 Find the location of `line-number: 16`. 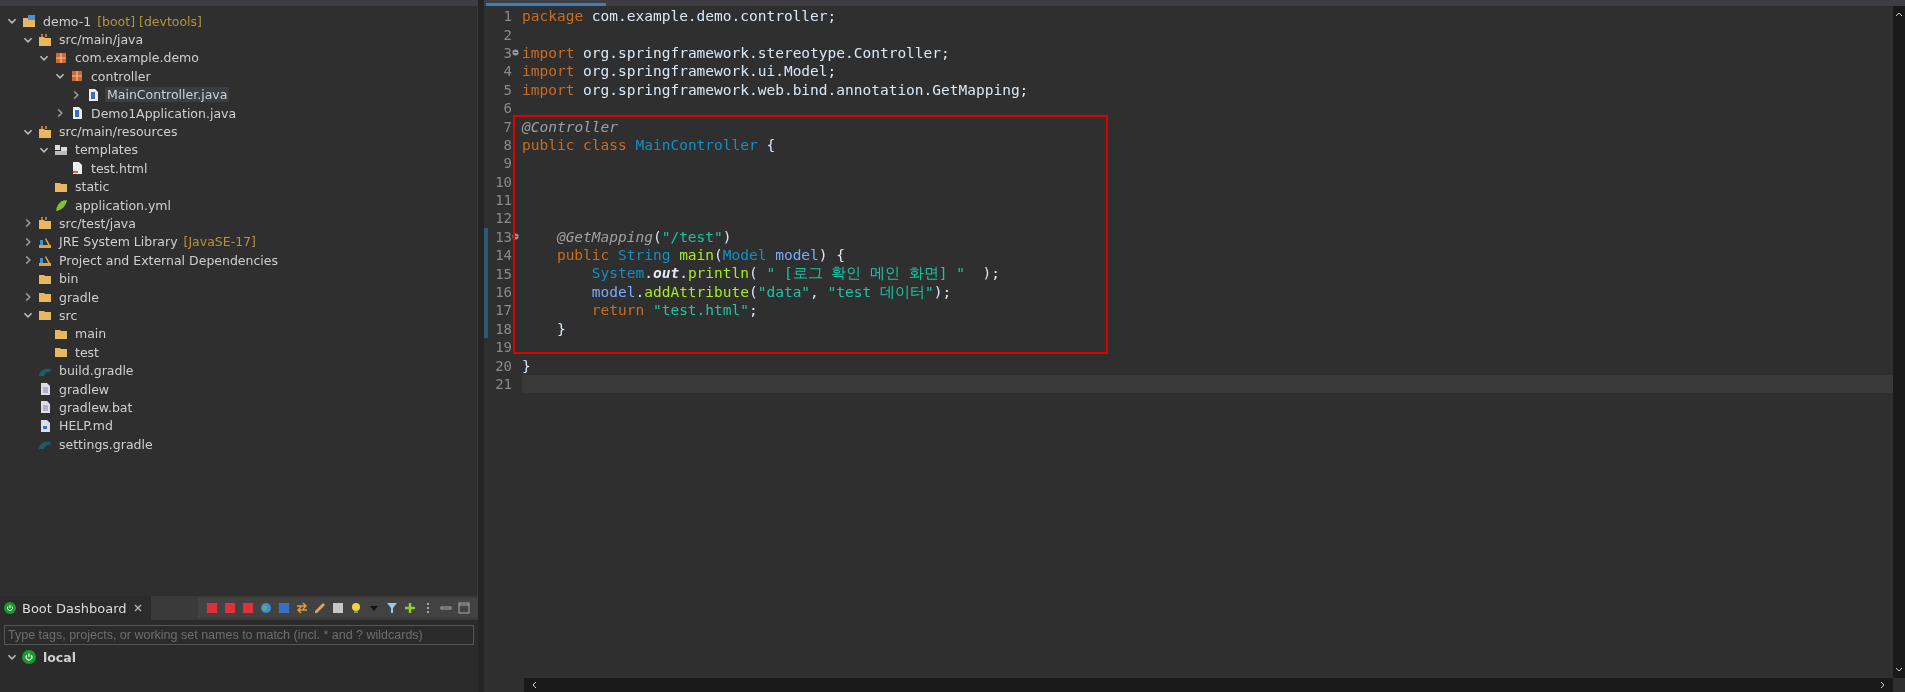

line-number: 16 is located at coordinates (503, 292).